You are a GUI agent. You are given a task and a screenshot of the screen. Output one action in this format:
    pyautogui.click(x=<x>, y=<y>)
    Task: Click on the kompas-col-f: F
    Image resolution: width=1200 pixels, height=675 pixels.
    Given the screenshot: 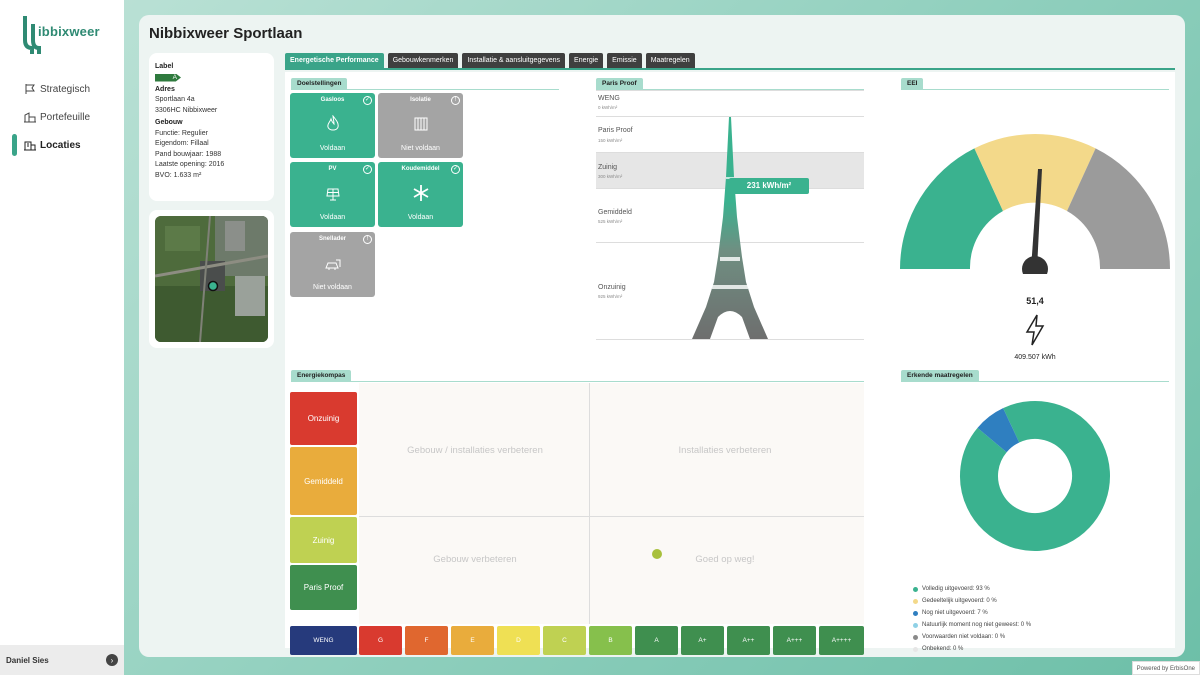 What is the action you would take?
    pyautogui.click(x=426, y=640)
    